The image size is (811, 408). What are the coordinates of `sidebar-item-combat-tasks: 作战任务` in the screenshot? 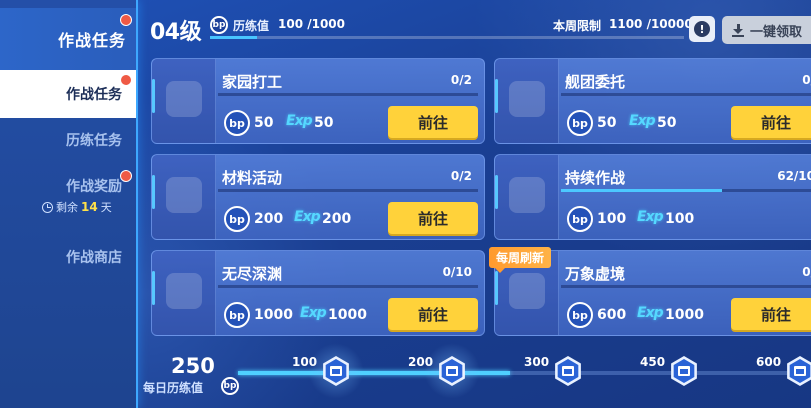 It's located at (68, 94).